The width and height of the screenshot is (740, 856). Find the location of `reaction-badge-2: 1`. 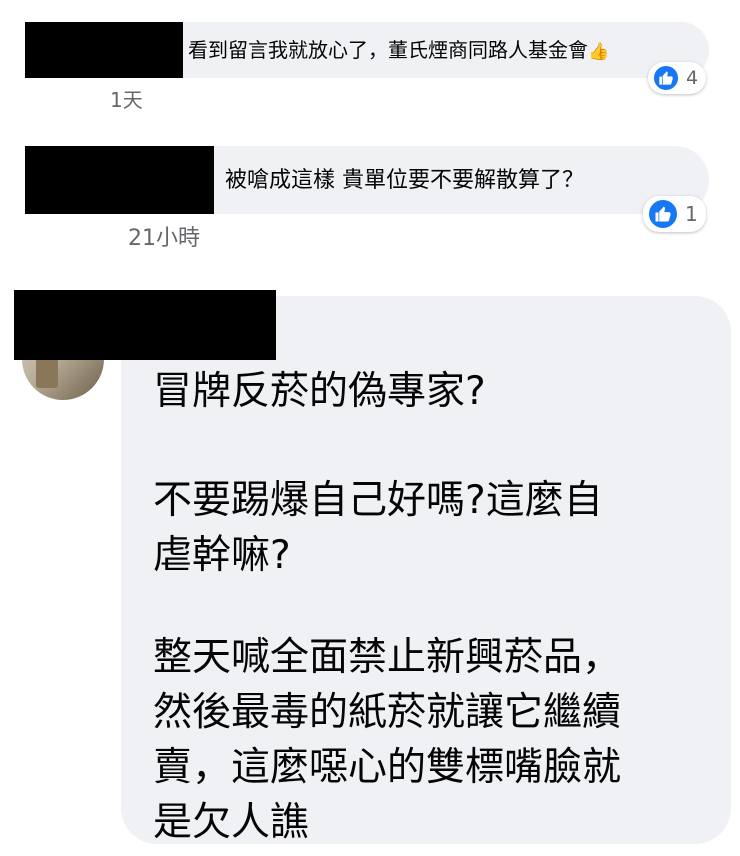

reaction-badge-2: 1 is located at coordinates (674, 214).